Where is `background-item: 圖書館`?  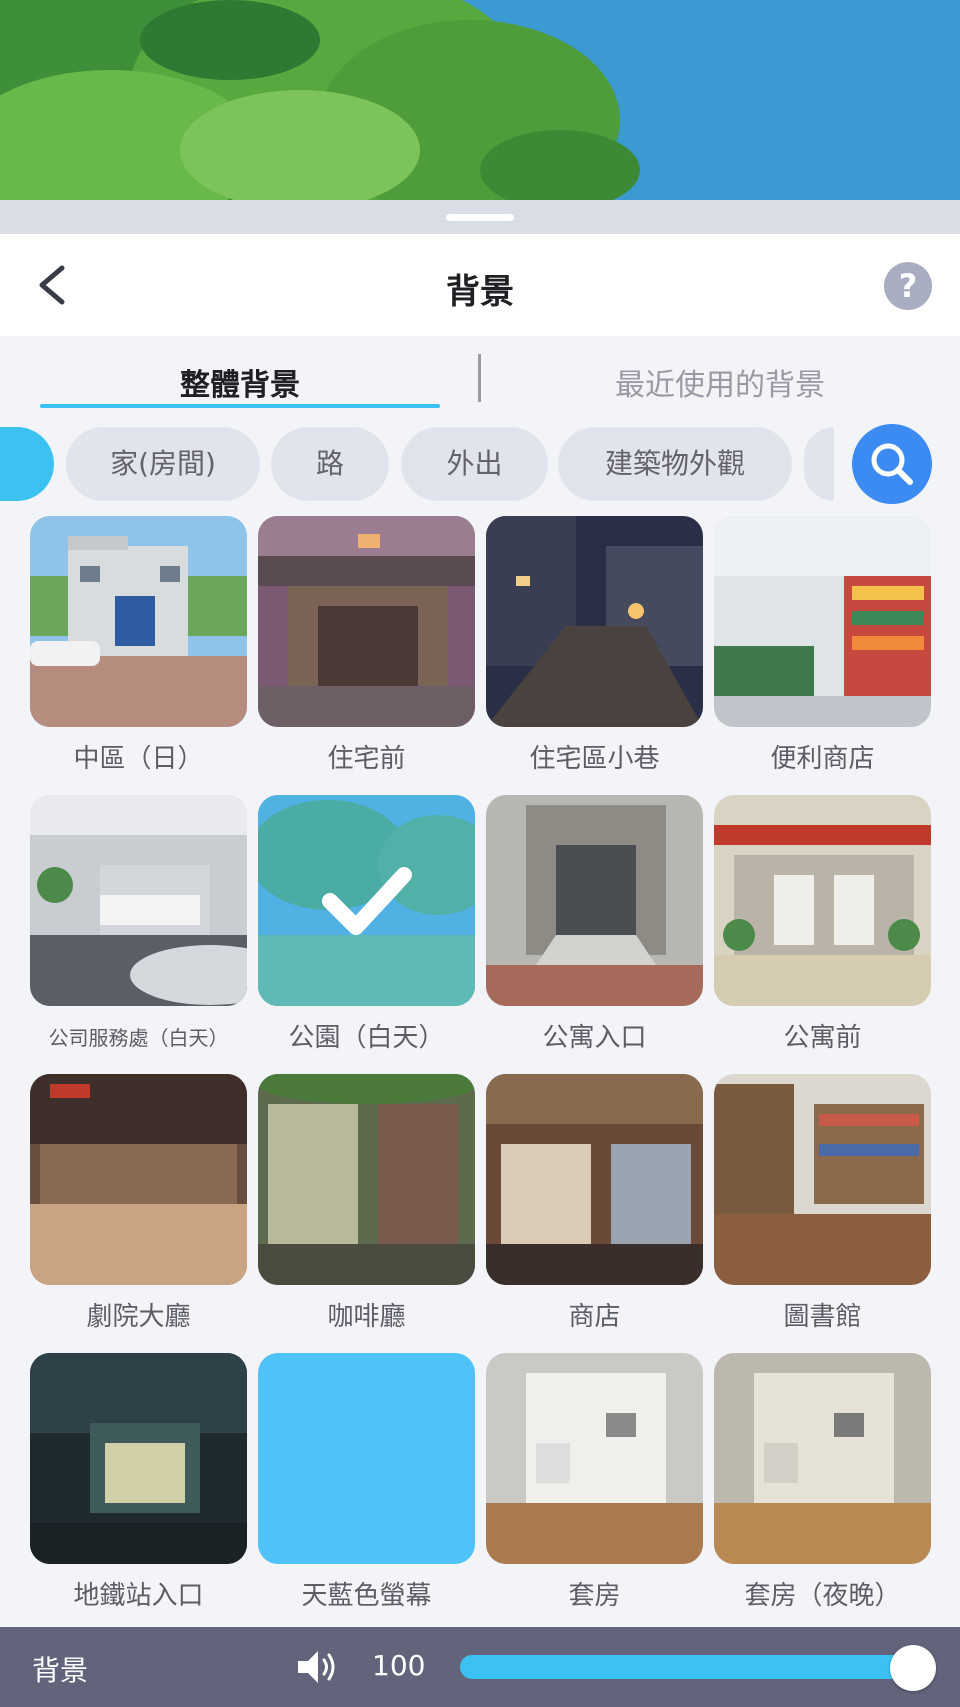 background-item: 圖書館 is located at coordinates (822, 1203).